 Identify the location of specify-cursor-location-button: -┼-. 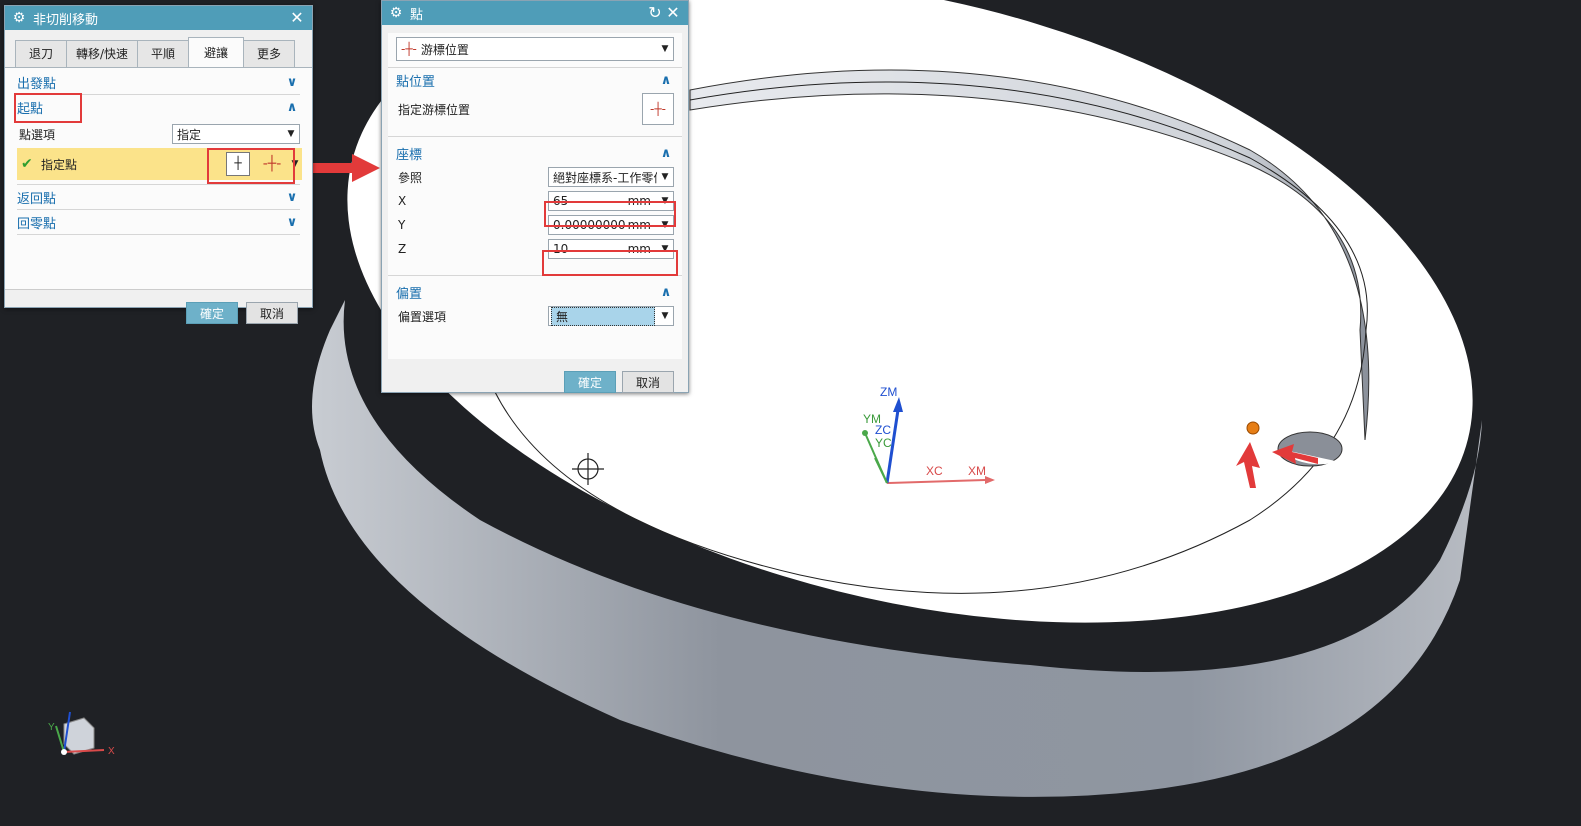
(658, 109).